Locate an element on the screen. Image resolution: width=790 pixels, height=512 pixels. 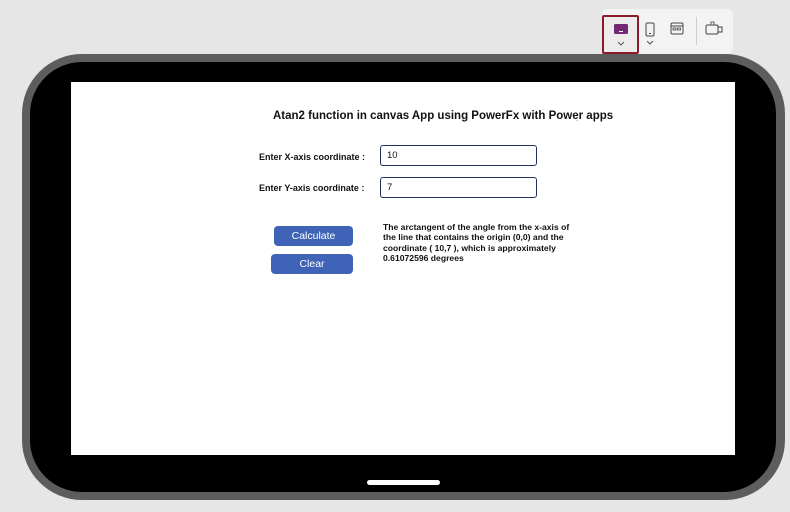
device-toolbar is located at coordinates (667, 31).